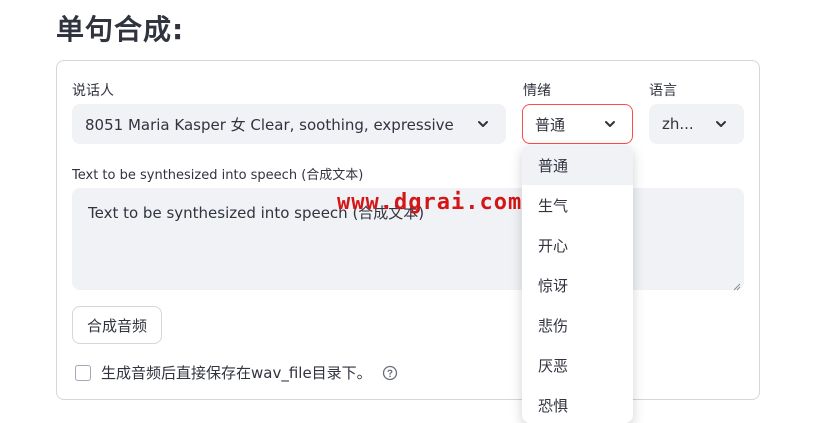 The height and width of the screenshot is (423, 839). What do you see at coordinates (550, 124) in the screenshot?
I see `emotion-value: 普通` at bounding box center [550, 124].